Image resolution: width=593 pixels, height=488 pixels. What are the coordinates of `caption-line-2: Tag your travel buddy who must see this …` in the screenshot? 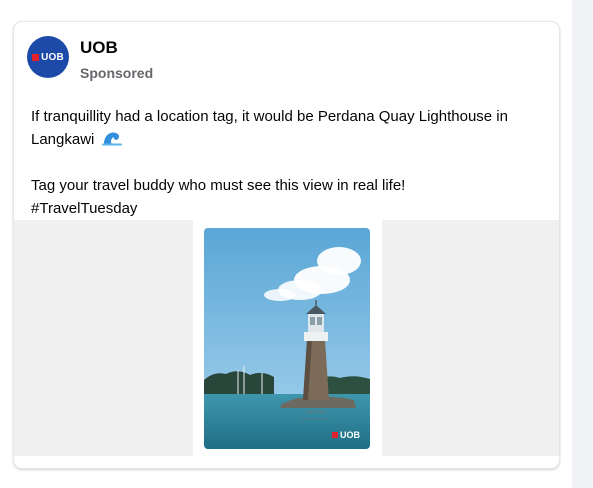 It's located at (218, 185).